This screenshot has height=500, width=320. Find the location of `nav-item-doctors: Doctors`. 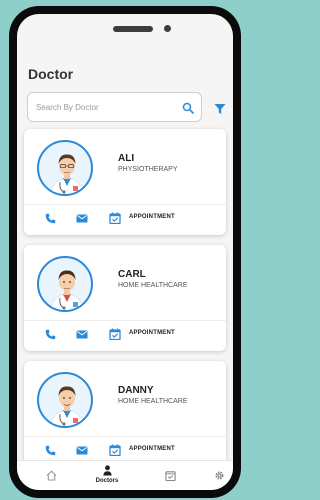

nav-item-doctors: Doctors is located at coordinates (107, 475).